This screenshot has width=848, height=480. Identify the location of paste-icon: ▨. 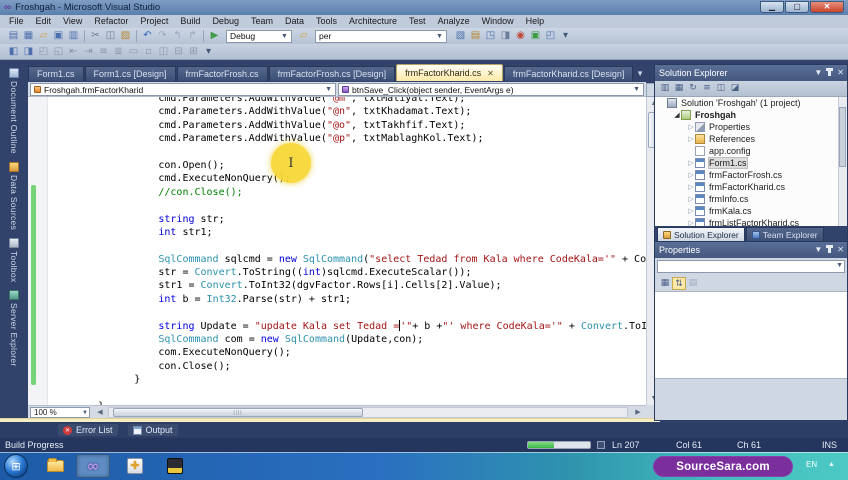
(125, 36).